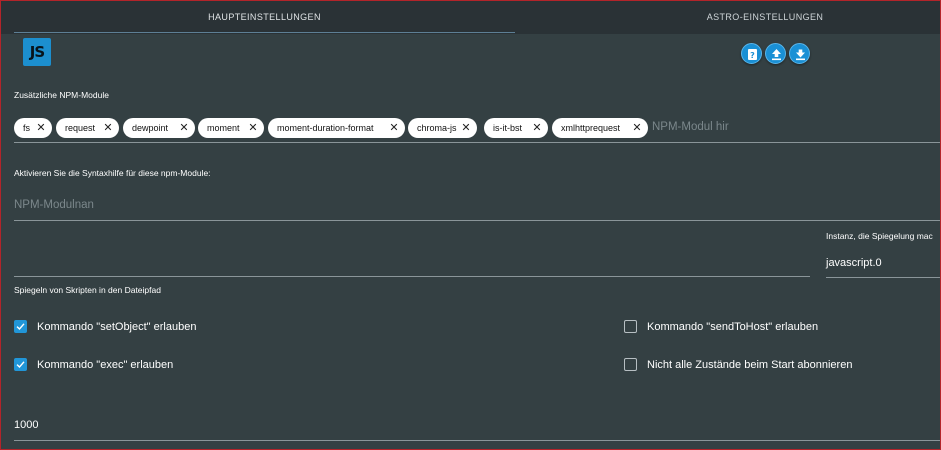 The height and width of the screenshot is (450, 941). I want to click on chip-label: chroma-js, so click(437, 128).